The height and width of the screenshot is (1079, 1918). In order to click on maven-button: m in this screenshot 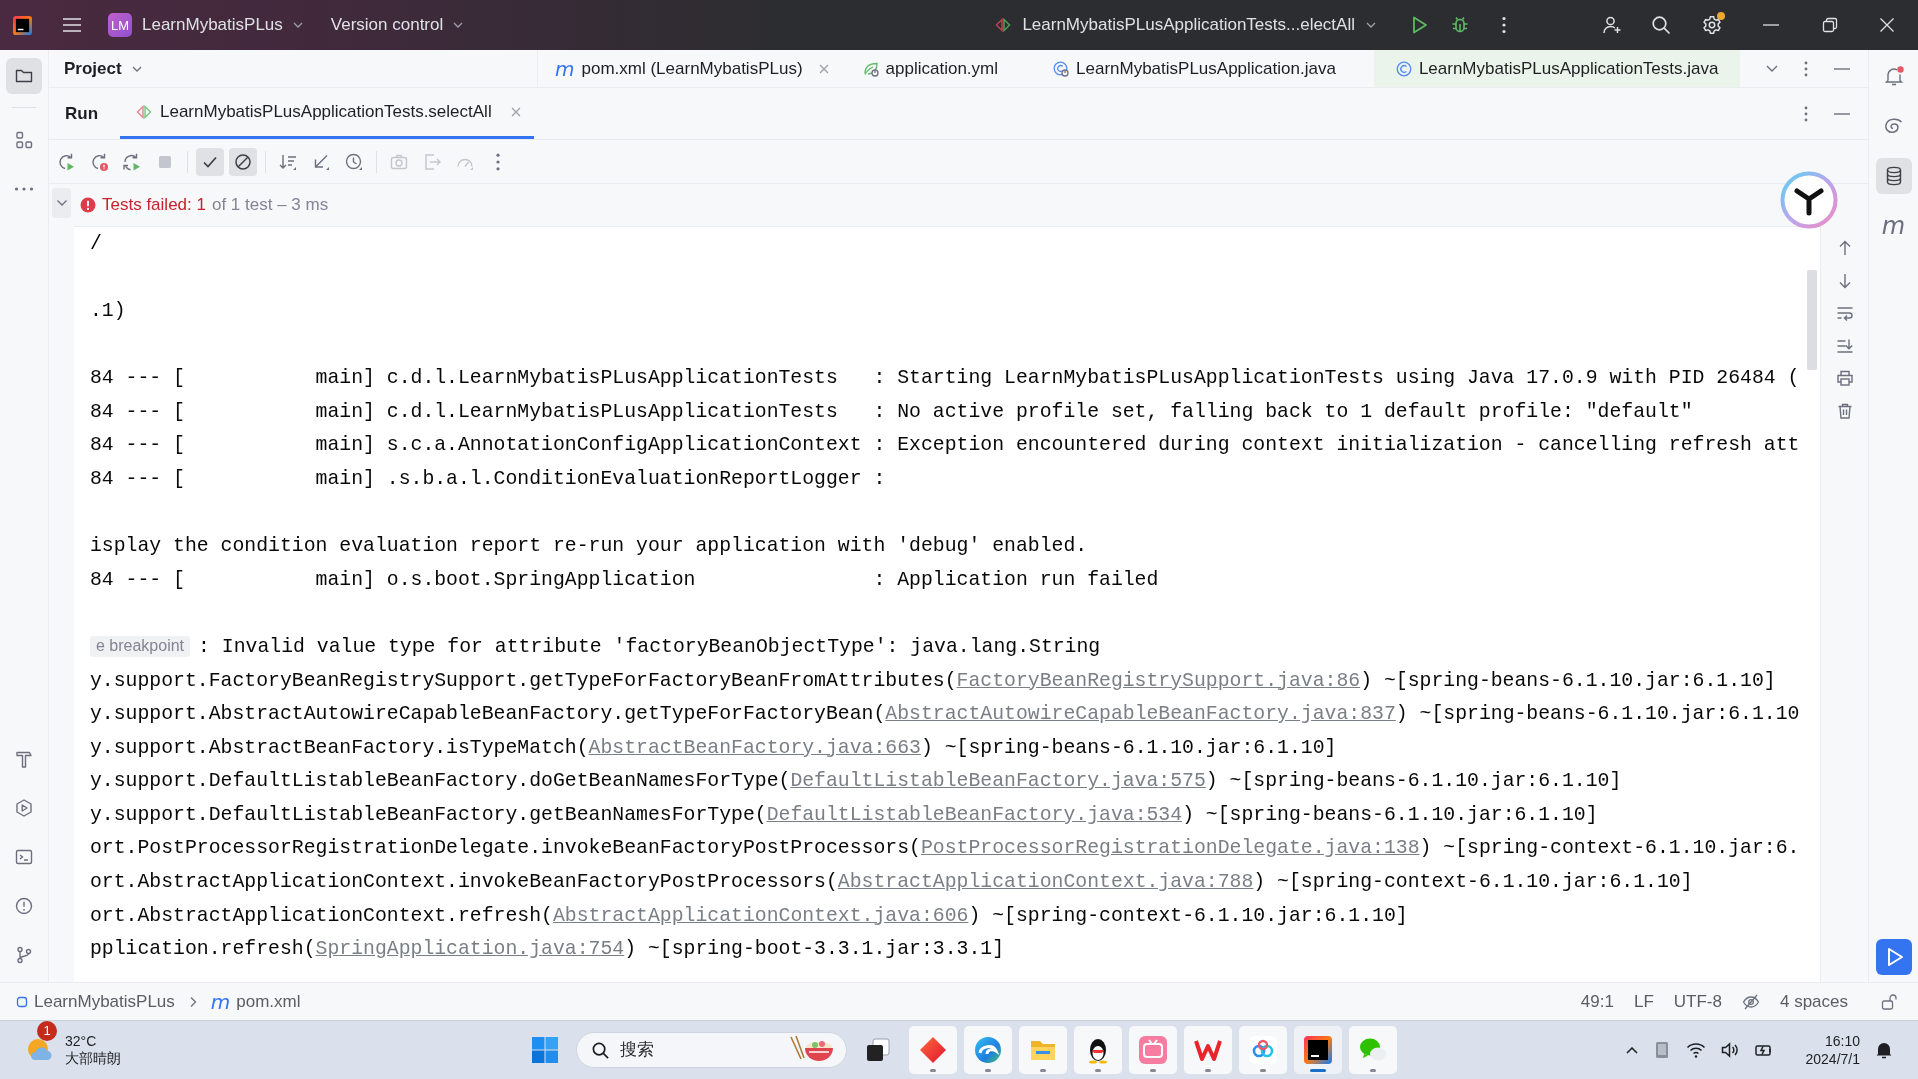, I will do `click(1893, 226)`.